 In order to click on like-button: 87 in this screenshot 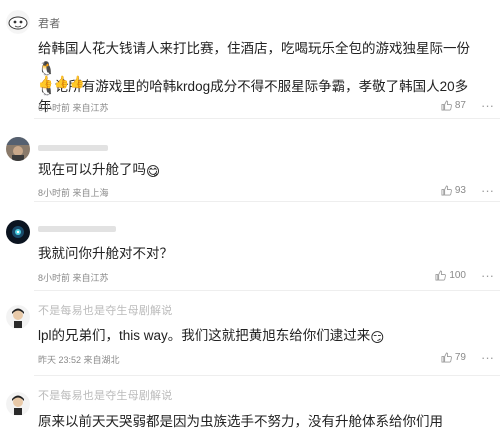, I will do `click(453, 105)`.